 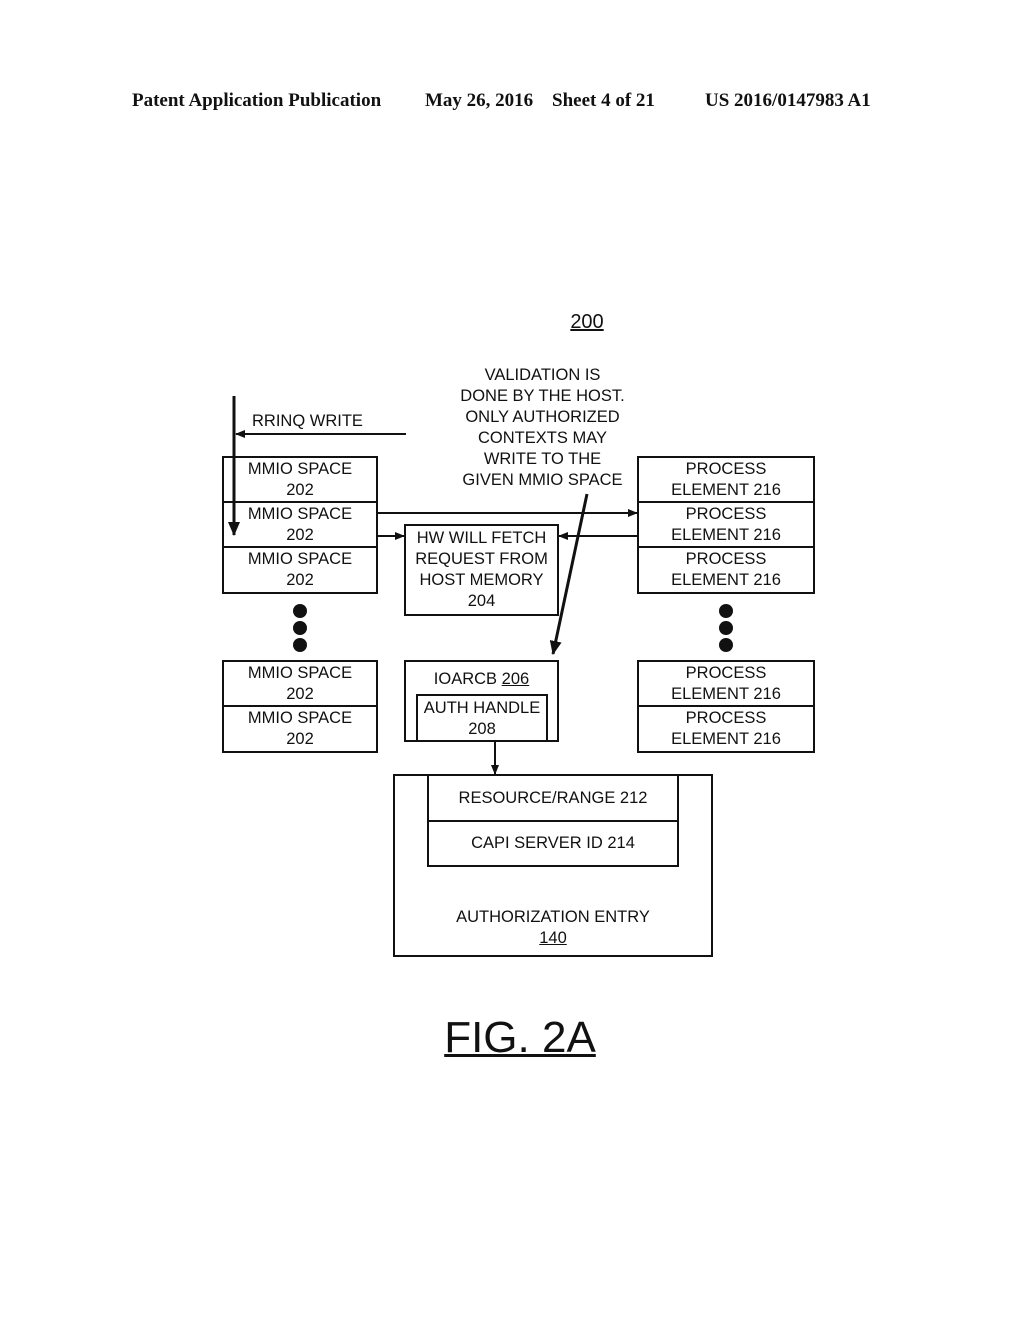 What do you see at coordinates (433, 585) in the screenshot?
I see `connector-arrows` at bounding box center [433, 585].